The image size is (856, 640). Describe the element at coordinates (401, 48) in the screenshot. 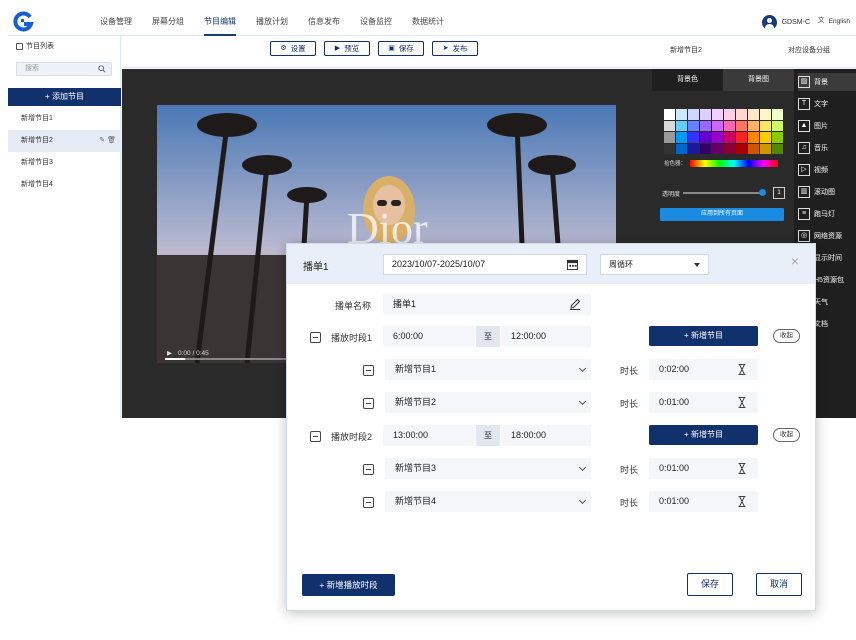

I see `save-button: ▣ 保存` at that location.